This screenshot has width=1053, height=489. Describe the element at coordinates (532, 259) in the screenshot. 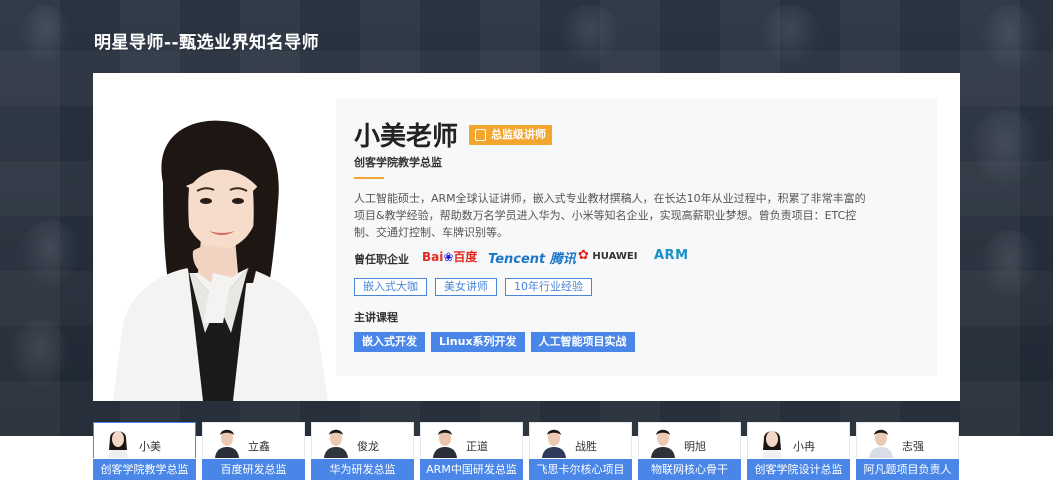

I see `tencent-logo: Tencent 腾讯` at that location.